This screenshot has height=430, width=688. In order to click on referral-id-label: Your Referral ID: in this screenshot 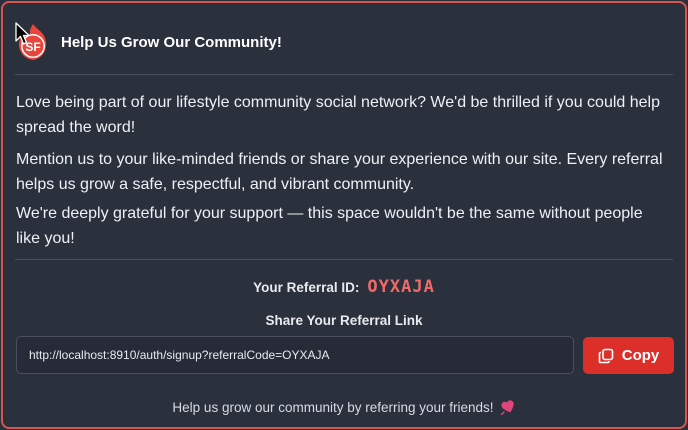, I will do `click(306, 287)`.